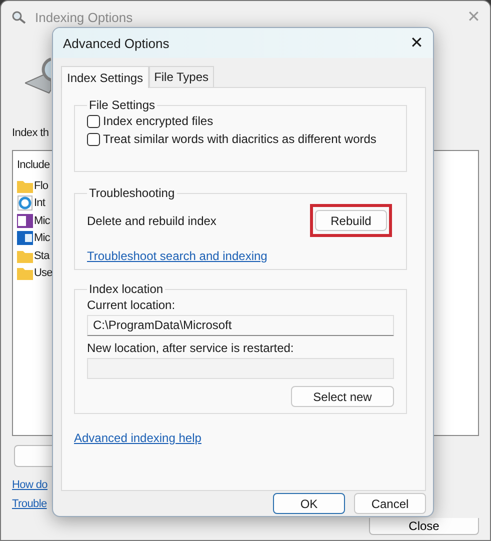 This screenshot has height=541, width=491. What do you see at coordinates (30, 485) in the screenshot?
I see `help-link: How do` at bounding box center [30, 485].